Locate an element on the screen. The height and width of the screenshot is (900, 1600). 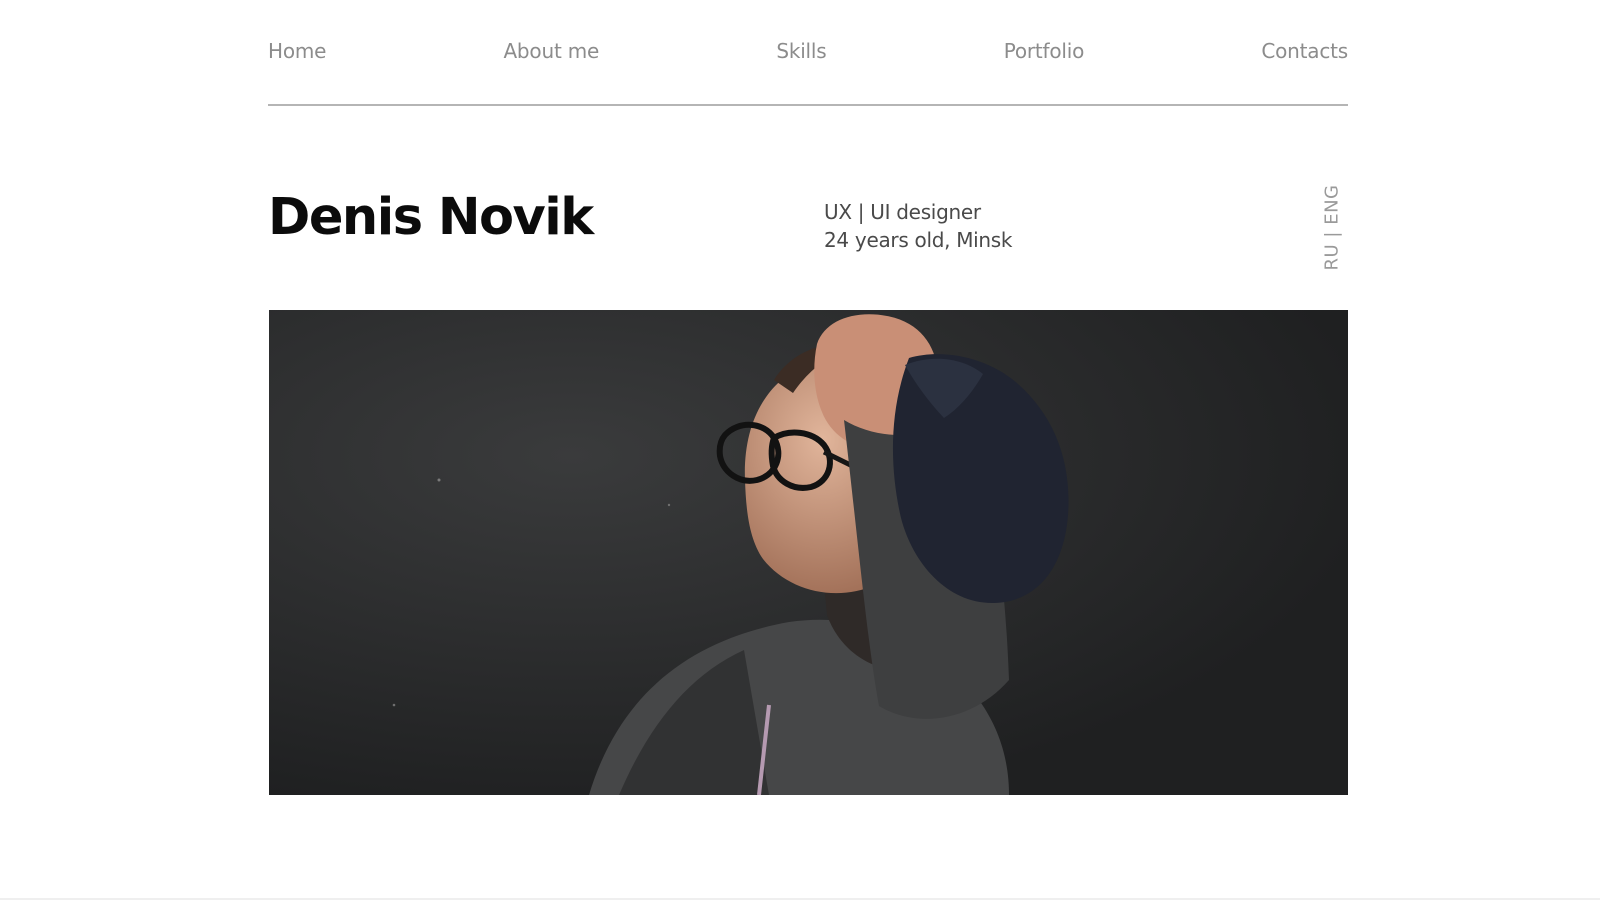
nav-home: Home is located at coordinates (297, 51).